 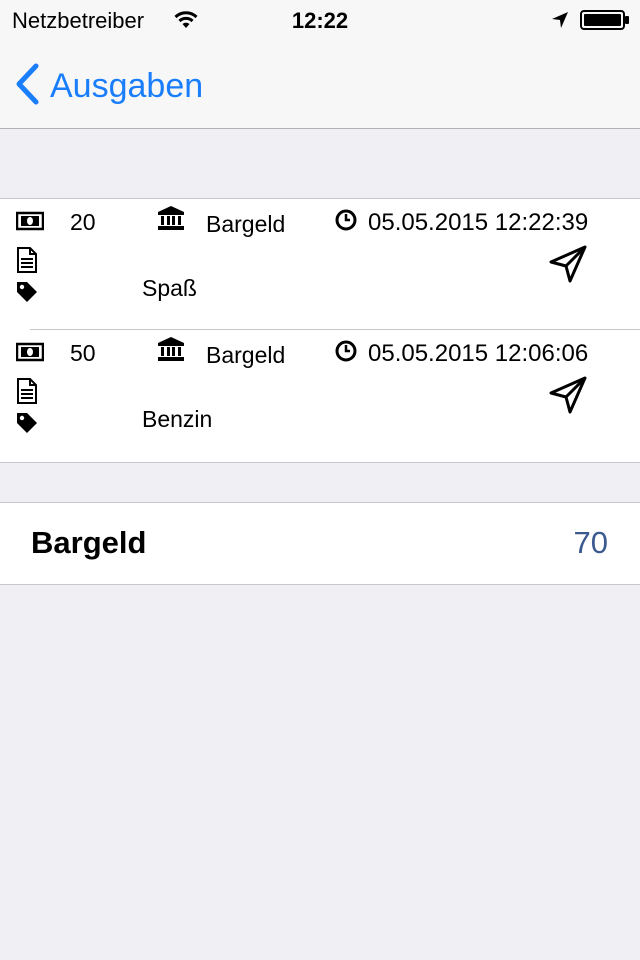 What do you see at coordinates (590, 542) in the screenshot?
I see `summary-total: 70` at bounding box center [590, 542].